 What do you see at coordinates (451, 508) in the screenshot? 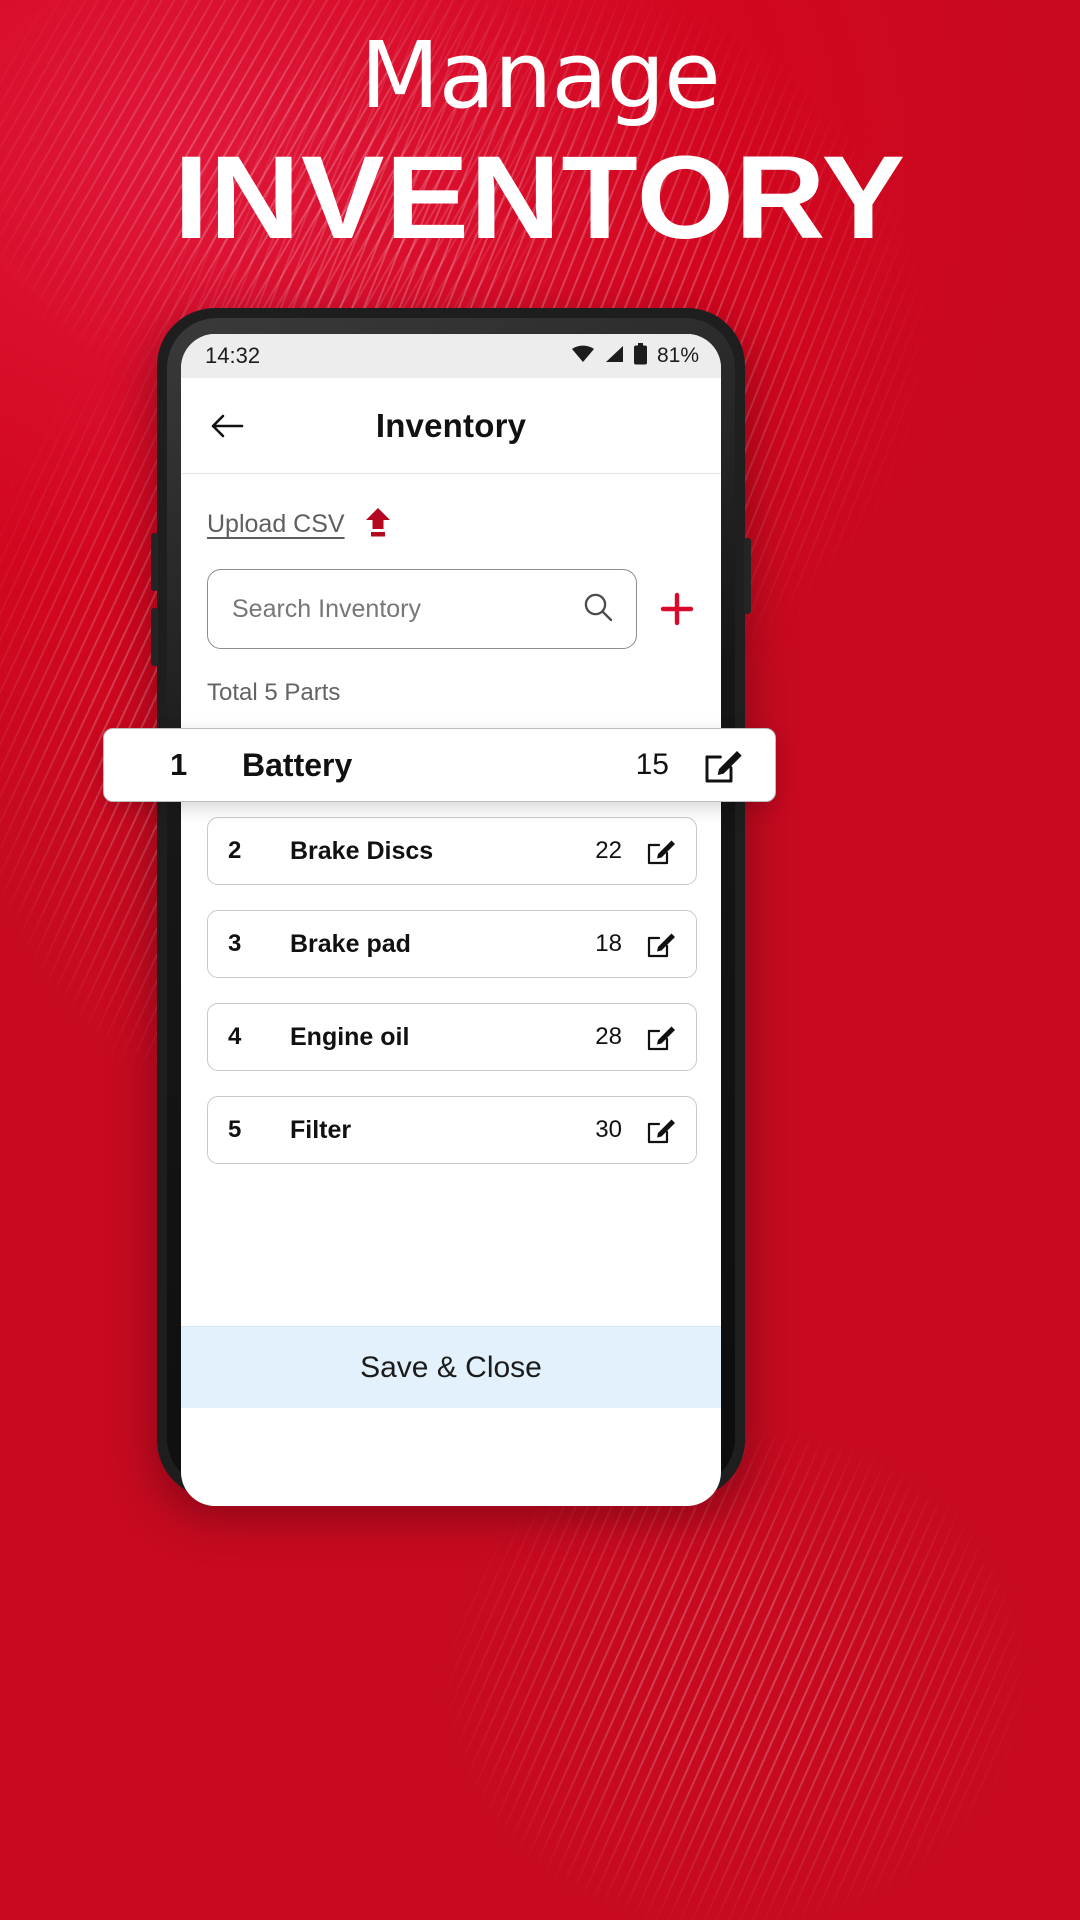
I see `upload-csv-row: Upload CSV` at bounding box center [451, 508].